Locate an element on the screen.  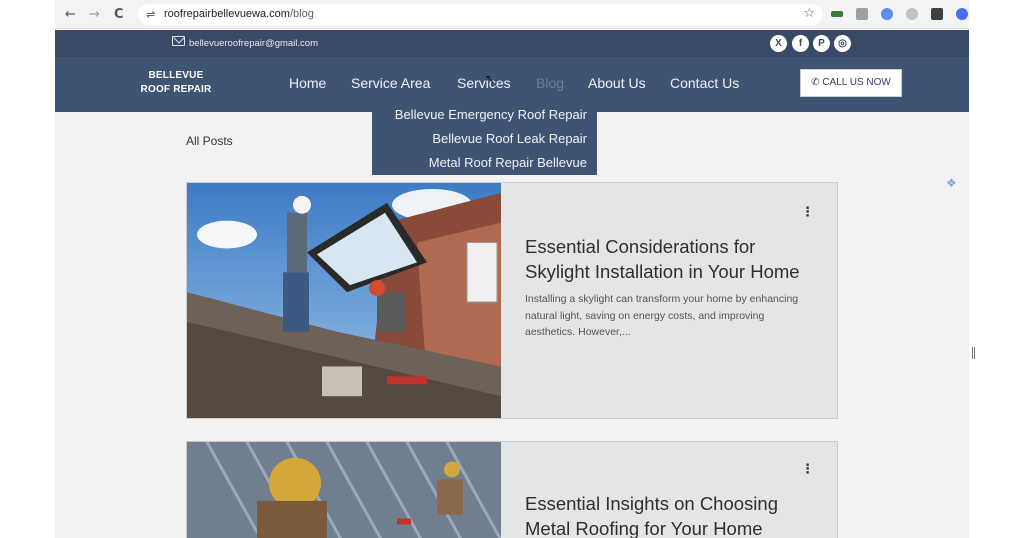
url-path: /blog is located at coordinates (301, 14).